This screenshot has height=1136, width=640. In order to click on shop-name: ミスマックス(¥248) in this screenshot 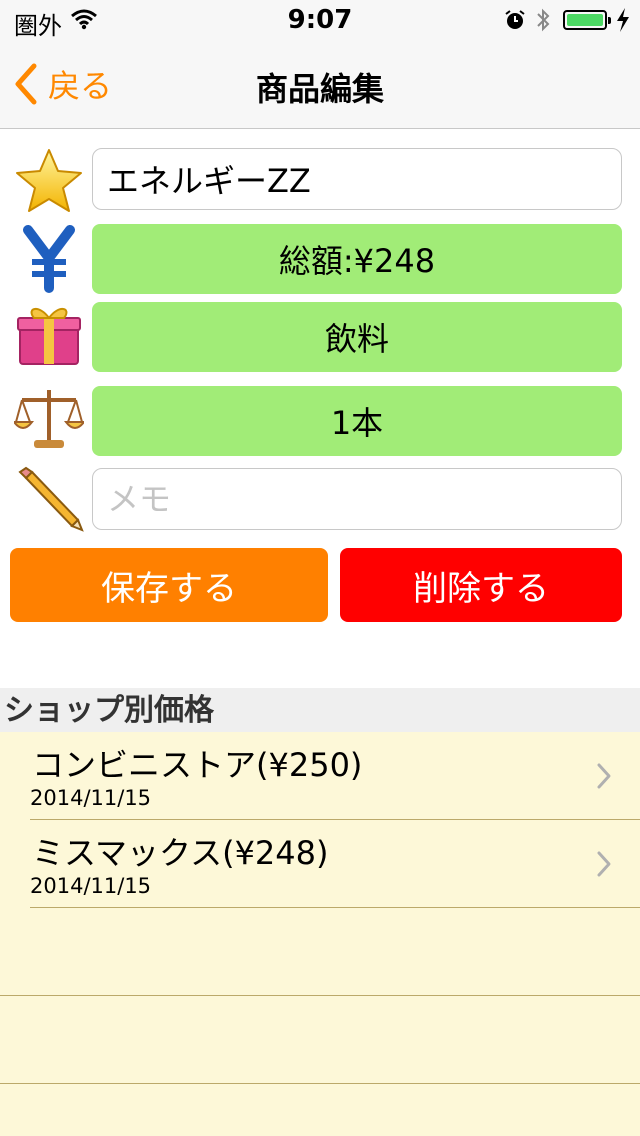, I will do `click(180, 853)`.